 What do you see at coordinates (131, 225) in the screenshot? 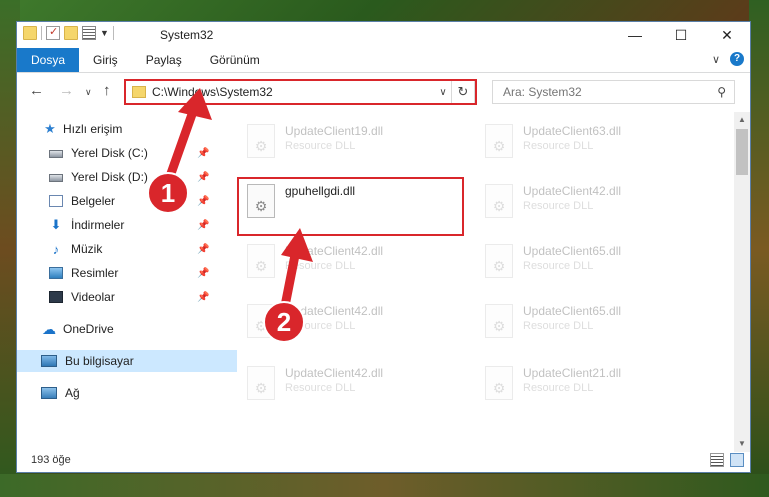
I see `sidebar-item-downloads: ⬇ İndirmeler 📌` at bounding box center [131, 225].